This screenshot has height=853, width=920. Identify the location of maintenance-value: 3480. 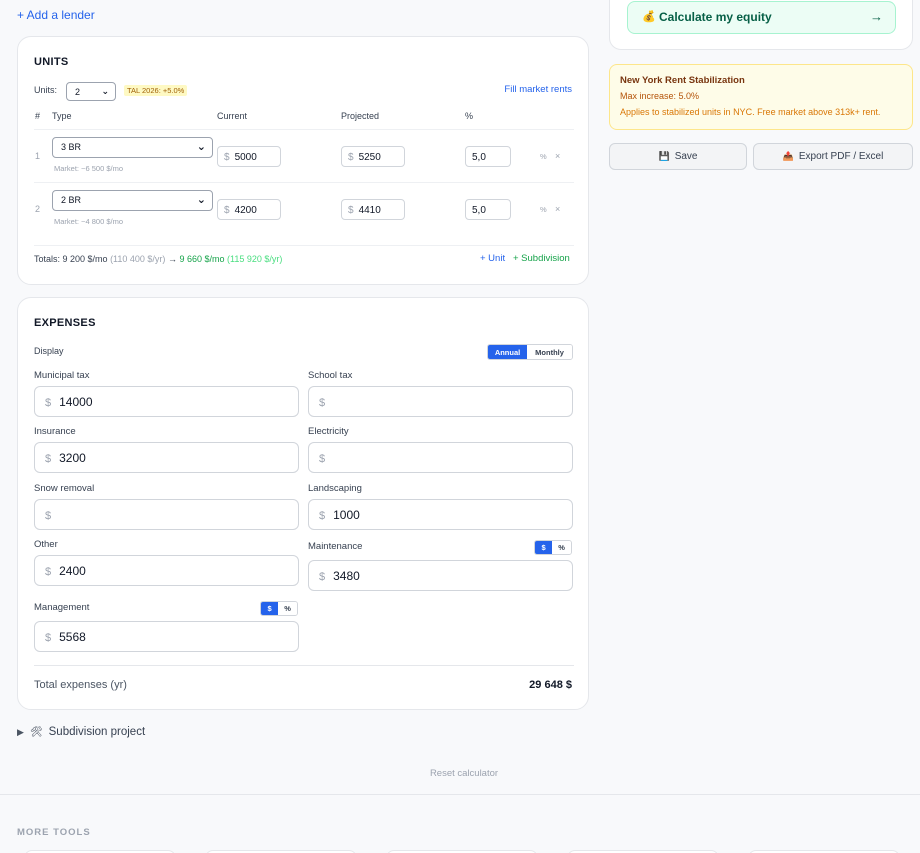
(346, 576).